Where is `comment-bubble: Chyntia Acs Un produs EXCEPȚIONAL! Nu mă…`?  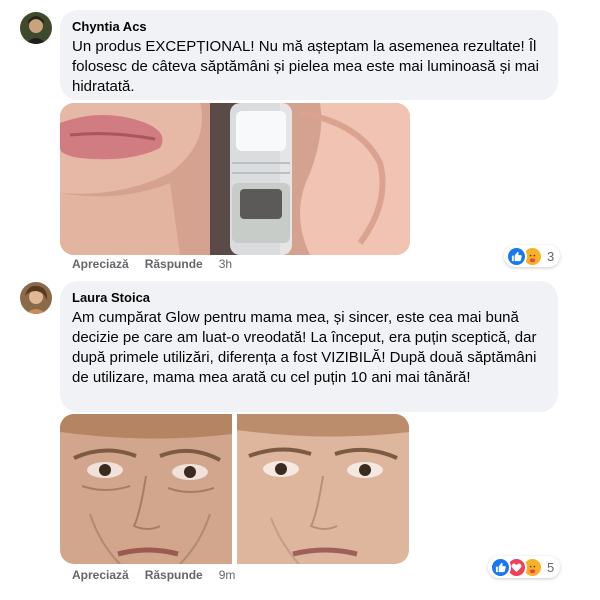
comment-bubble: Chyntia Acs Un produs EXCEPȚIONAL! Nu mă… is located at coordinates (309, 55).